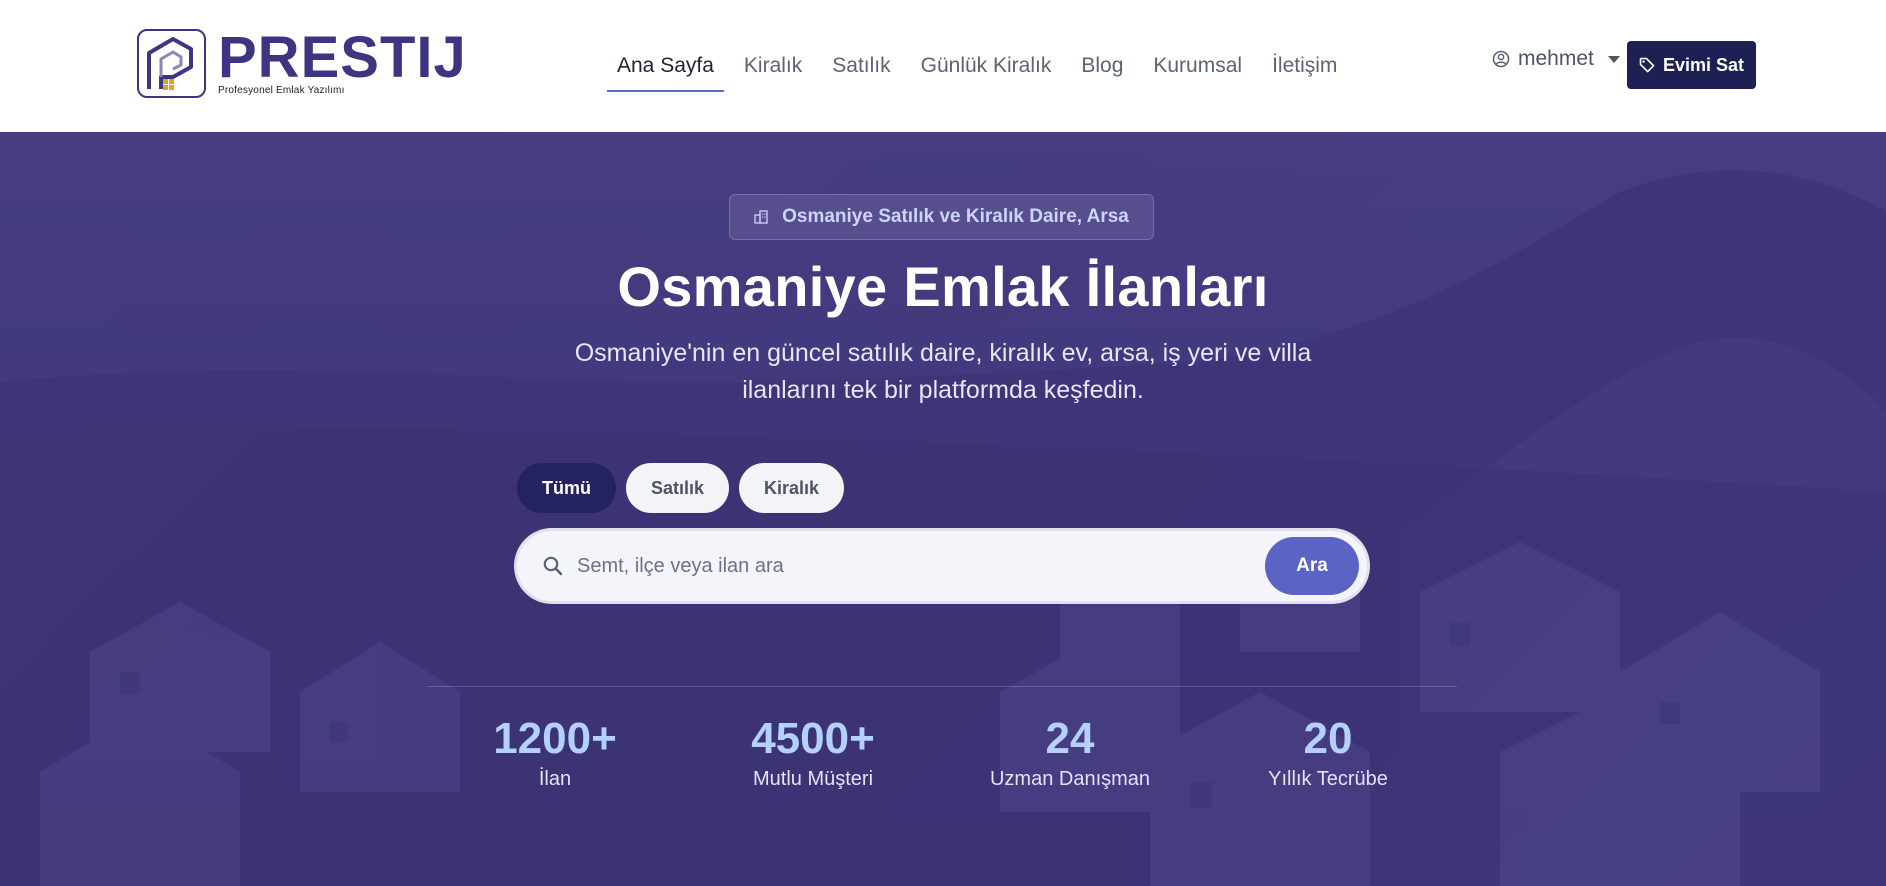  I want to click on user-menu: mehmet, so click(1556, 59).